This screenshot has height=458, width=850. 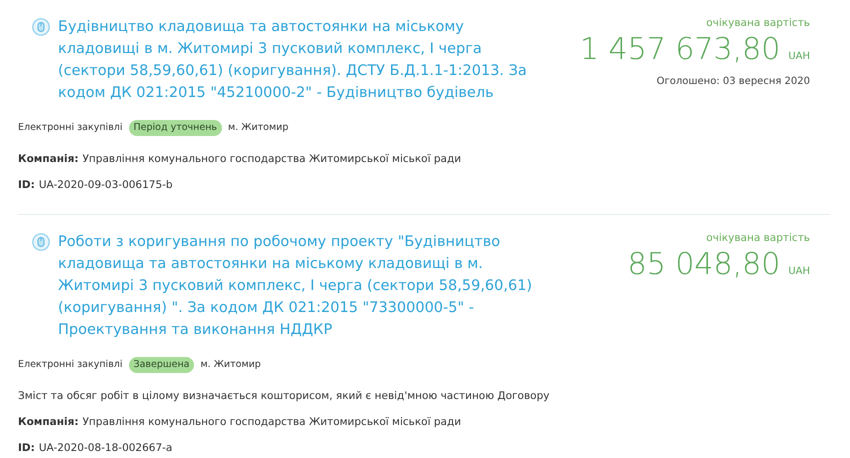 I want to click on status-badge: Завершена, so click(x=161, y=364).